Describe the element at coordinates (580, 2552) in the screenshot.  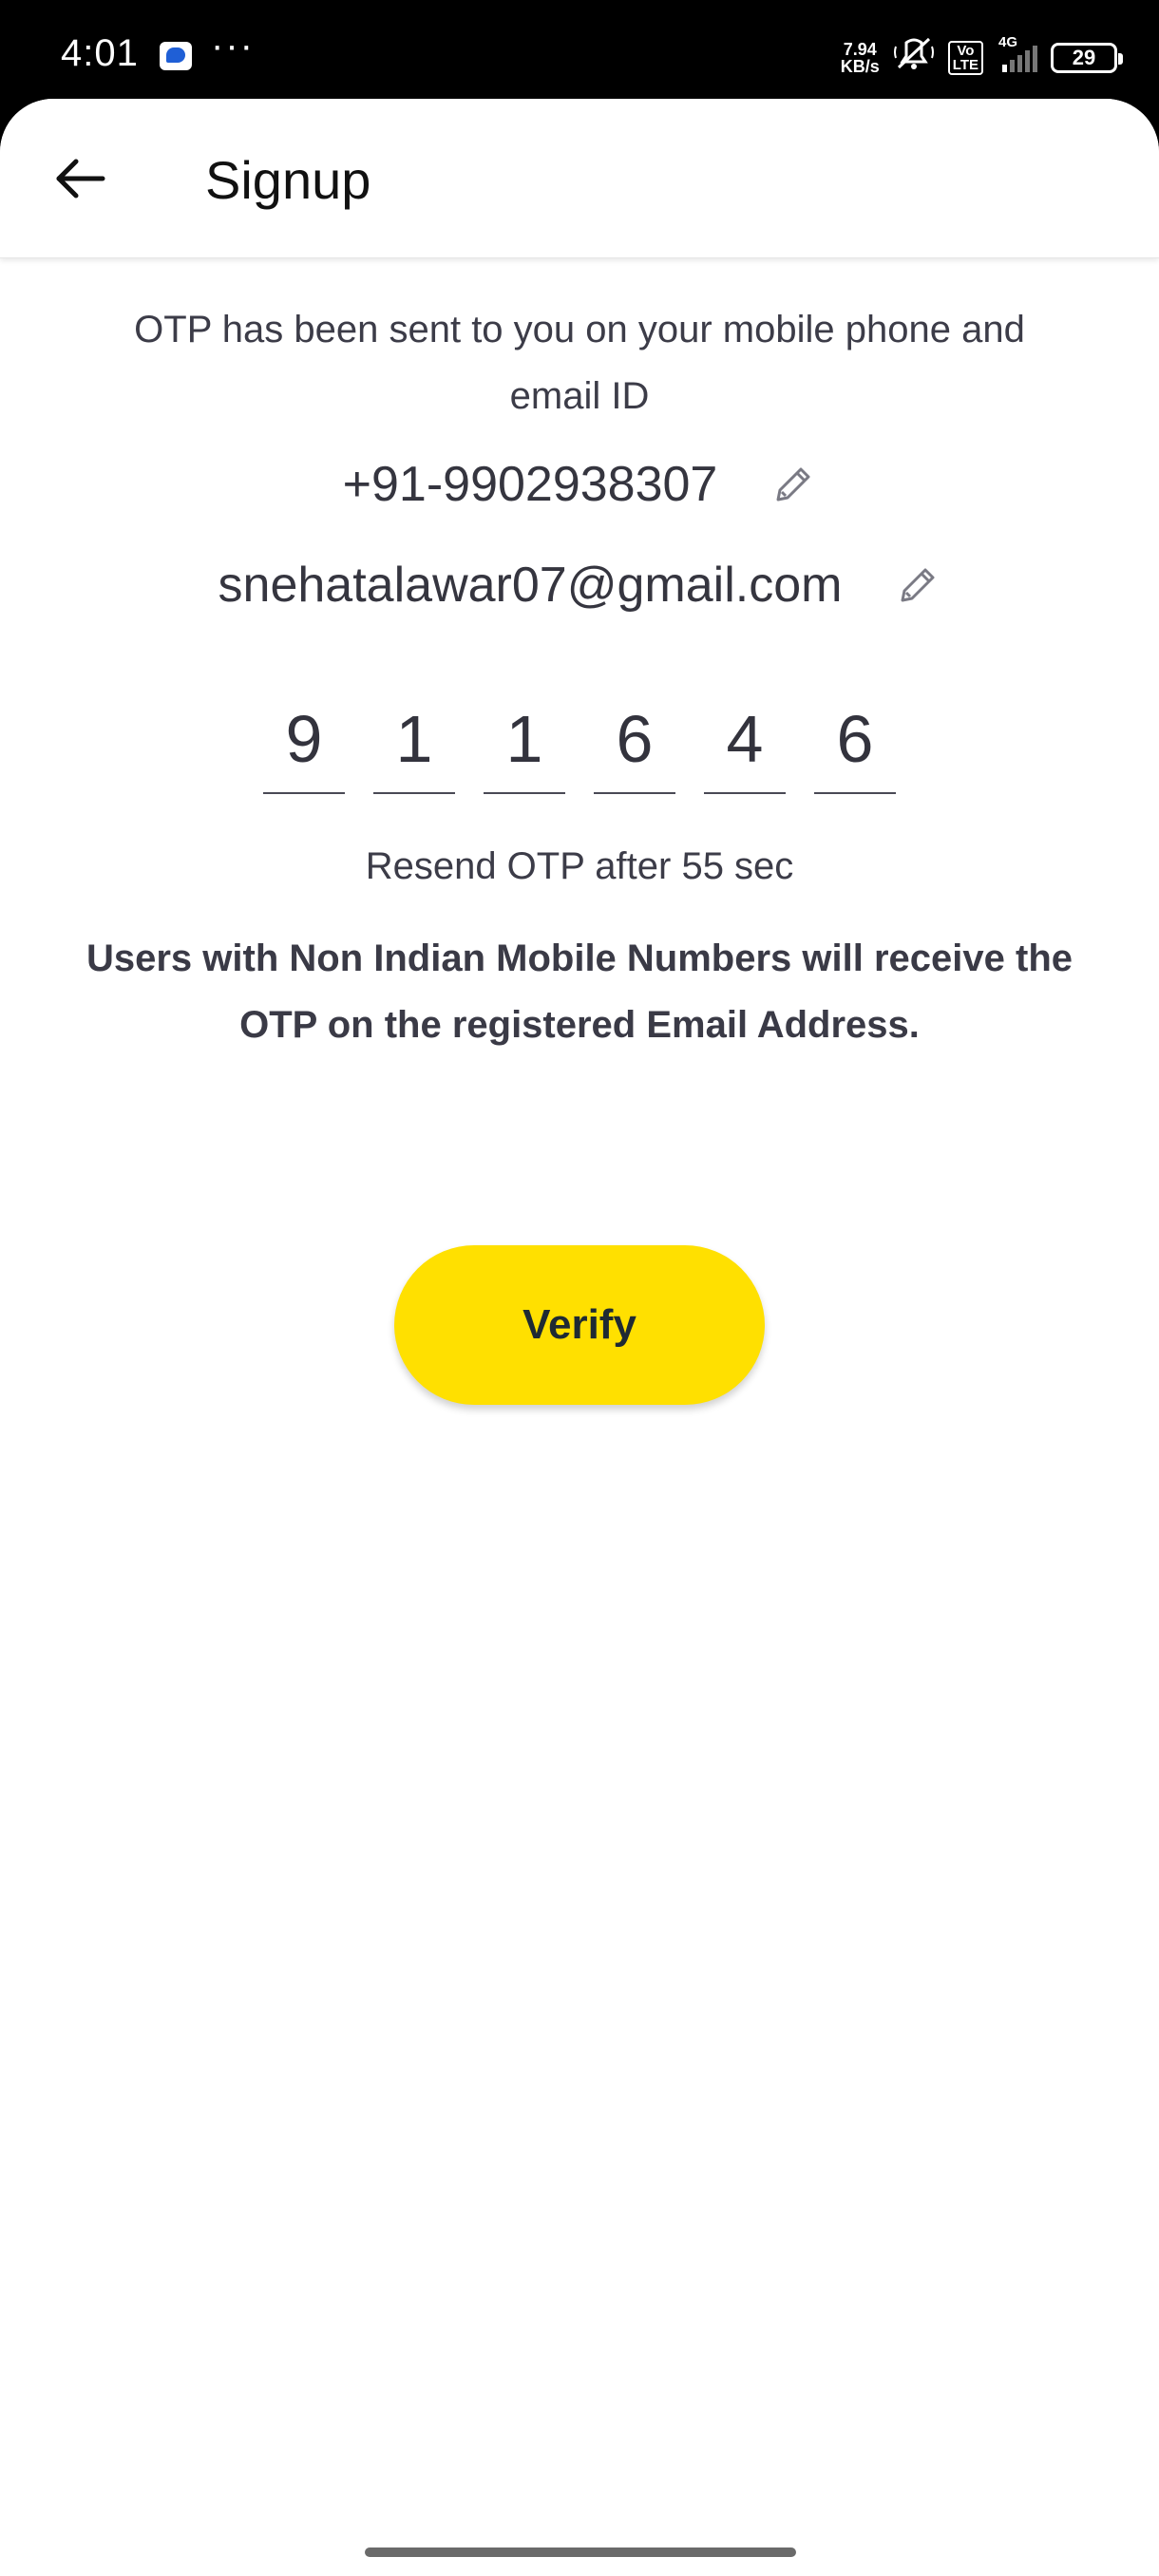
I see `home-indicator` at that location.